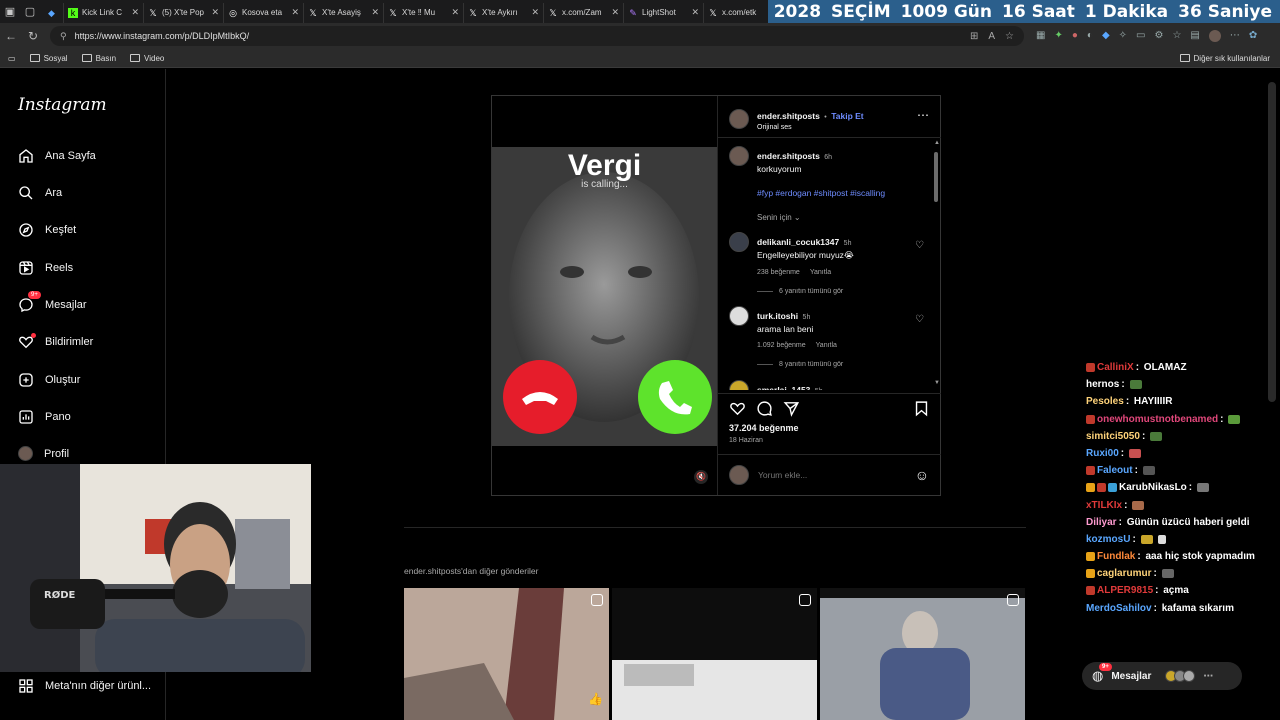  I want to click on apps-icon: ⊞, so click(974, 36).